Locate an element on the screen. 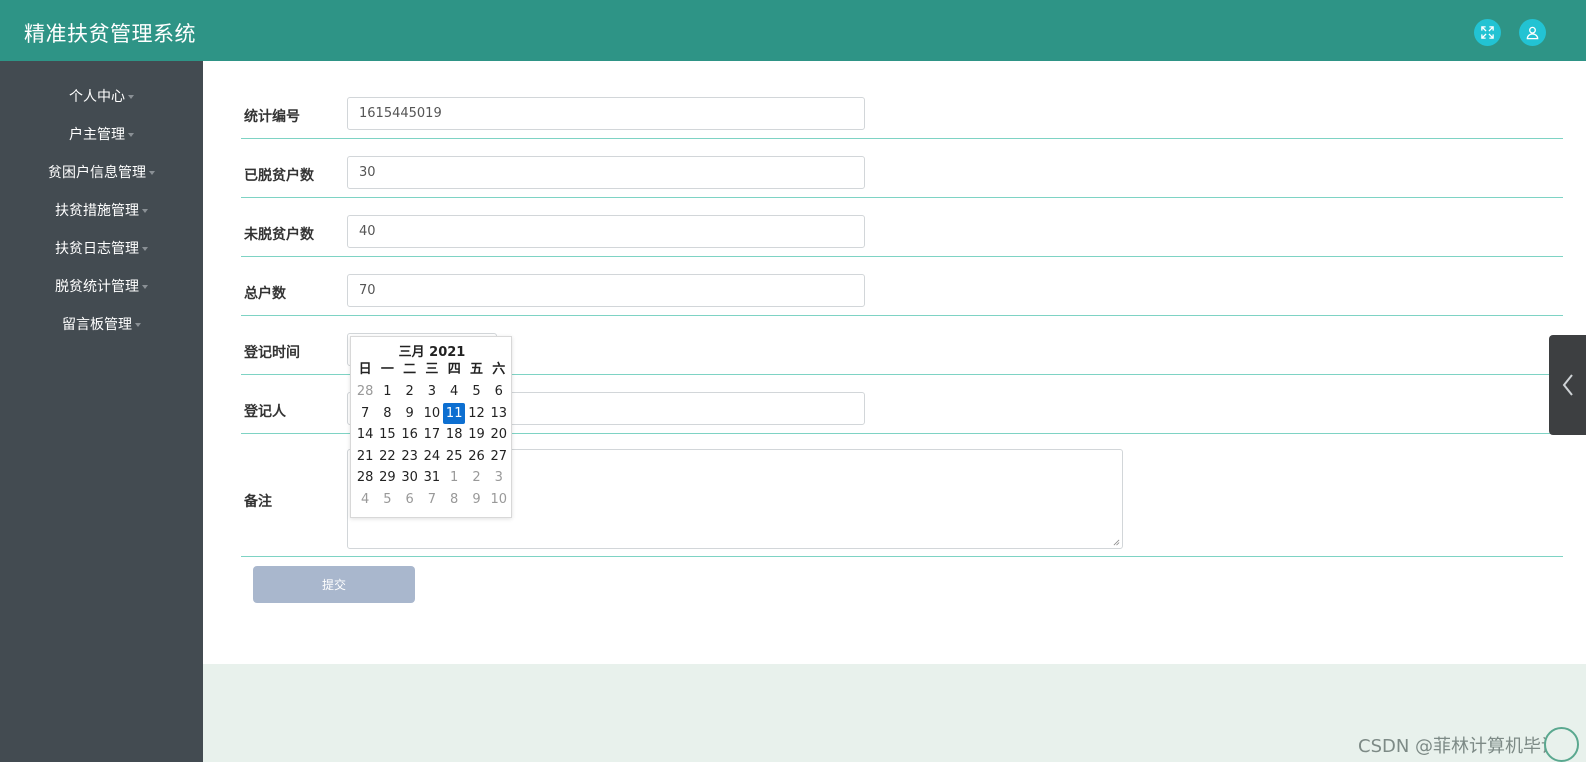 The height and width of the screenshot is (762, 1586). datepicker-month-title: 三月 2021 is located at coordinates (432, 350).